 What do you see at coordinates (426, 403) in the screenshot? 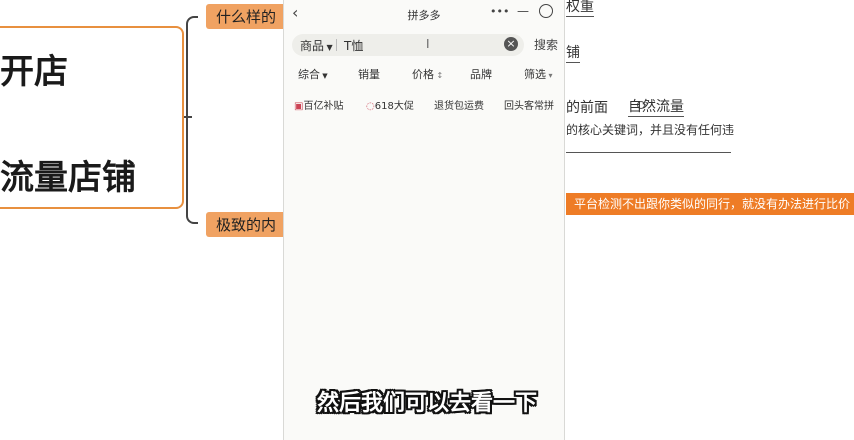
I see `video-subtitle: 然后我们可以去看一下` at bounding box center [426, 403].